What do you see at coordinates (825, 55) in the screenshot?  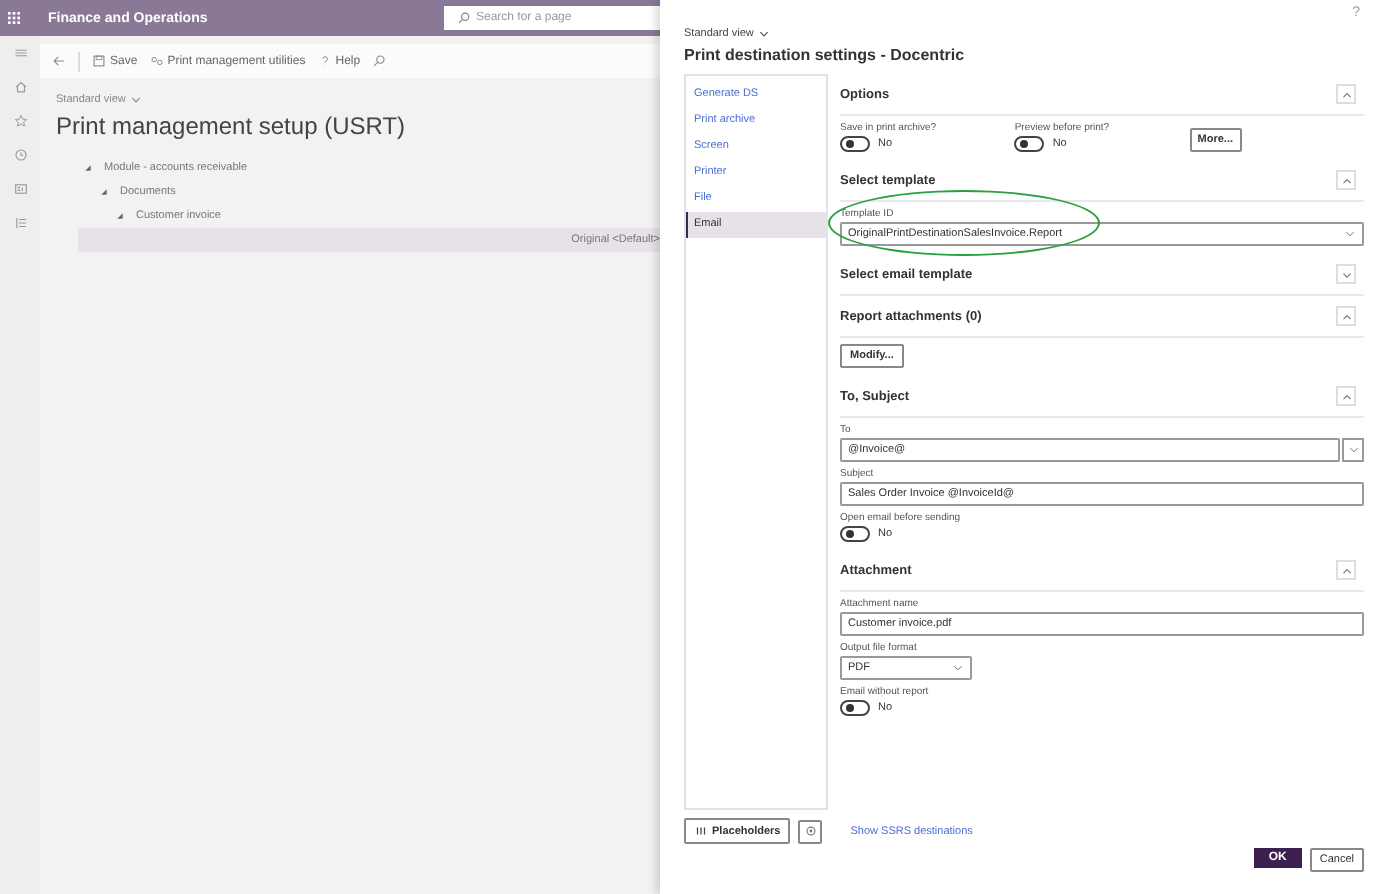 I see `dialog-title: Print destination settings - Docentric` at bounding box center [825, 55].